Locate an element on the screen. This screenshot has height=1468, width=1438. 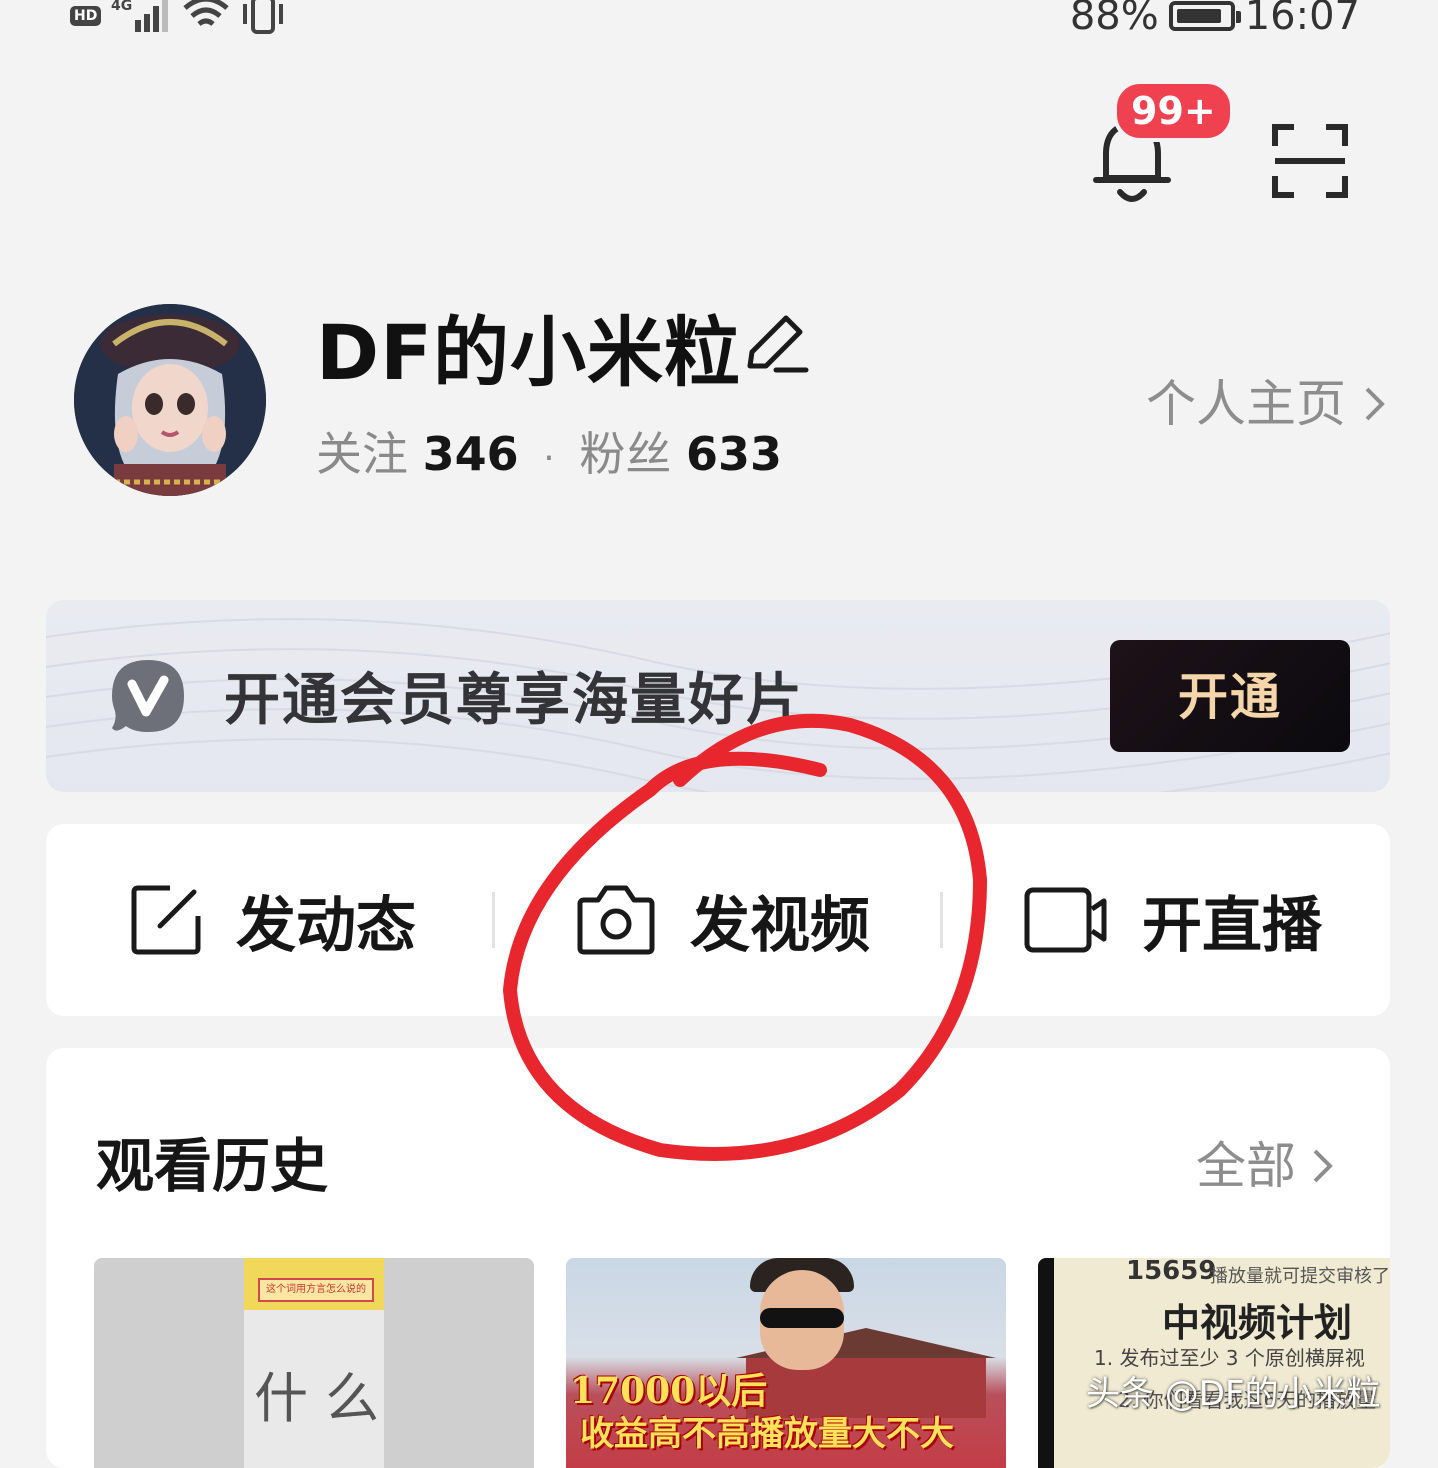
thumbnail-title: 中视频计划 is located at coordinates (1257, 1323).